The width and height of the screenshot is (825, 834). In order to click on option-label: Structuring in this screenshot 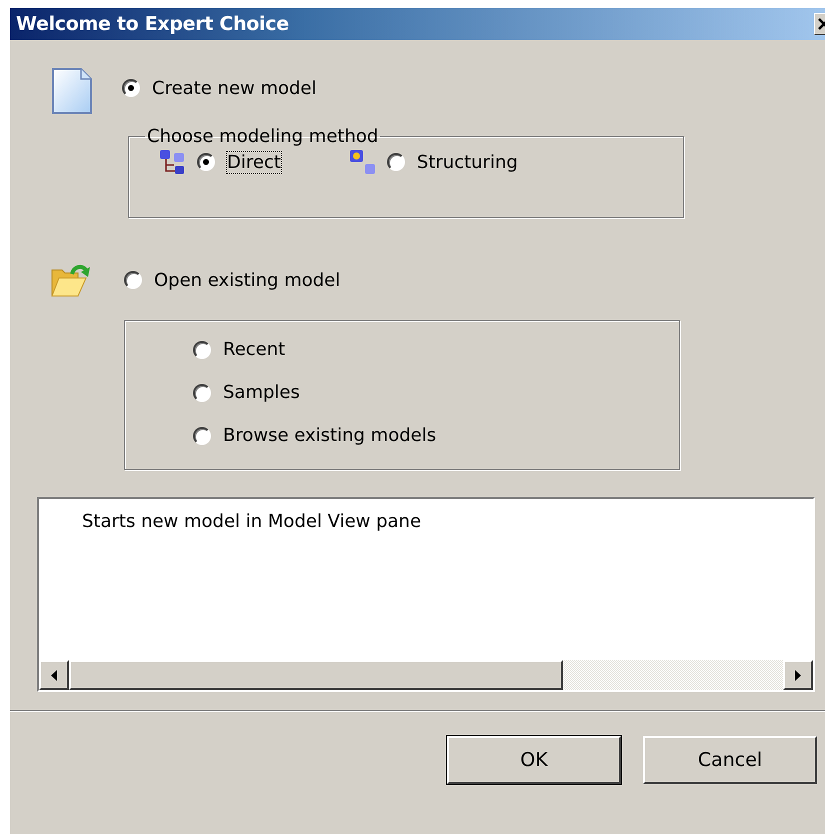, I will do `click(467, 162)`.